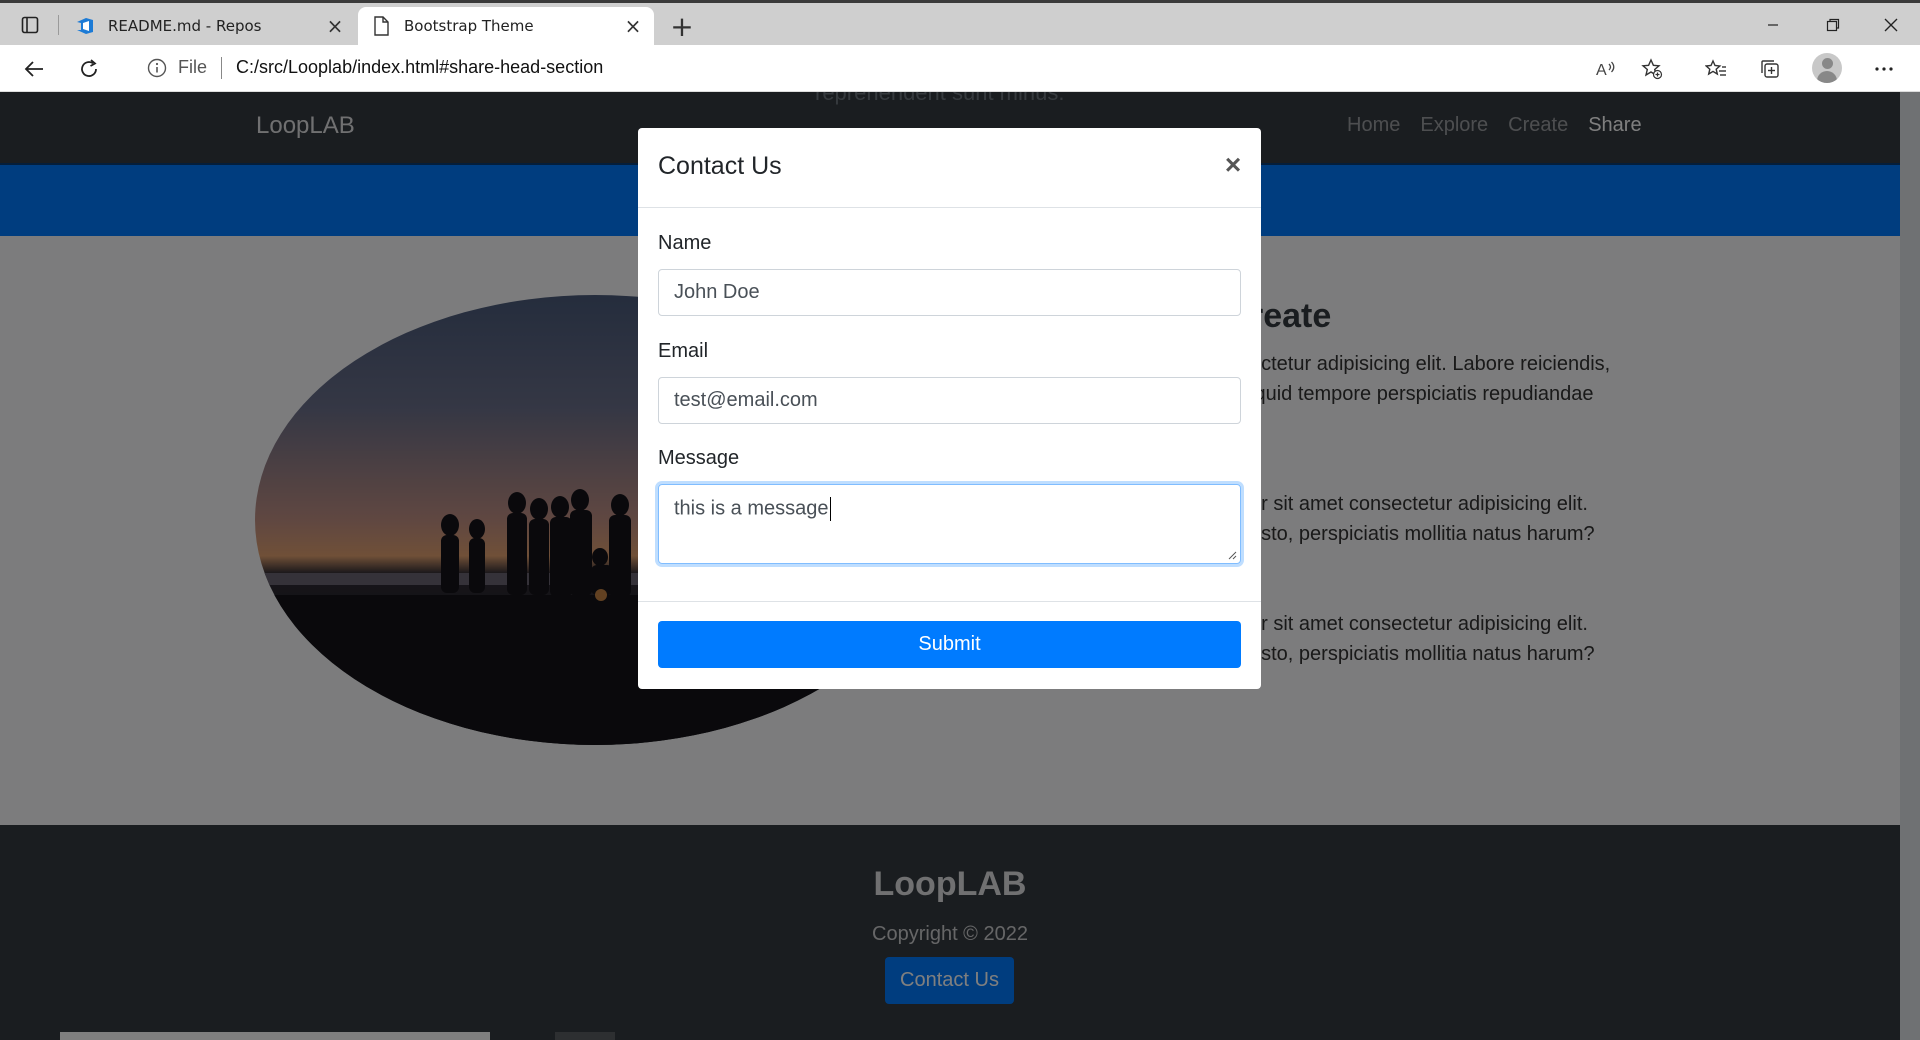 The image size is (1920, 1040). Describe the element at coordinates (157, 68) in the screenshot. I see `info-icon` at that location.